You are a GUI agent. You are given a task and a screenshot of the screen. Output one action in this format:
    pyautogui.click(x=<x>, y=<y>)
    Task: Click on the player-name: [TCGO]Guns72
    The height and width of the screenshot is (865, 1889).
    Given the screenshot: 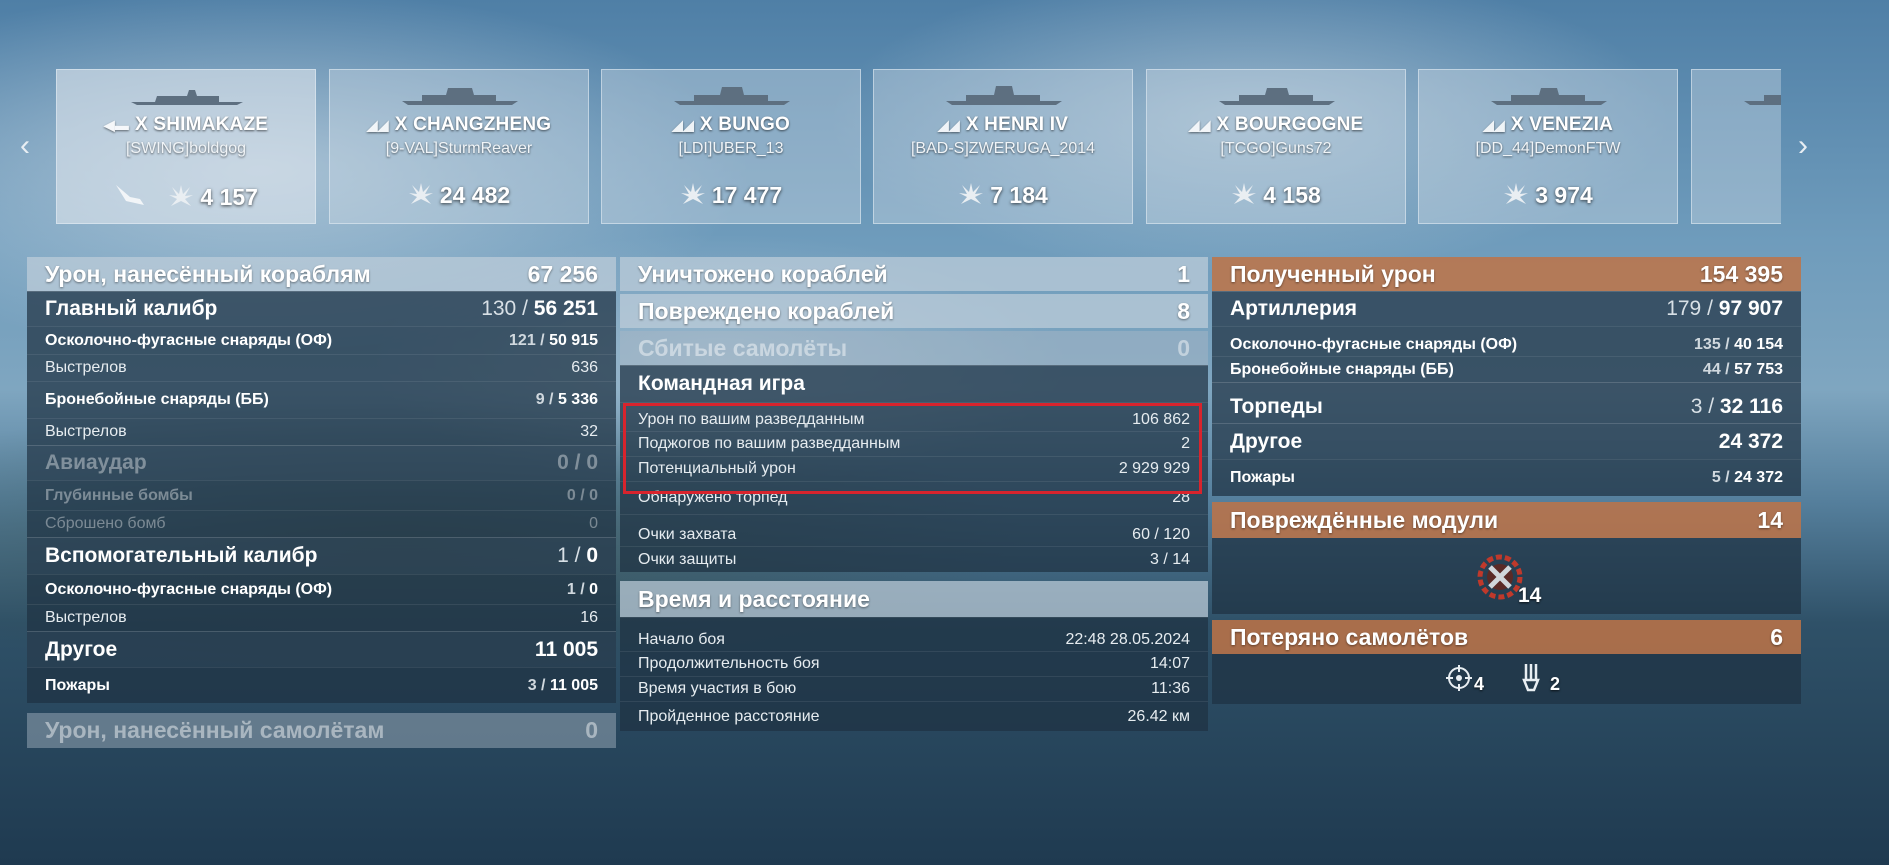 What is the action you would take?
    pyautogui.click(x=1276, y=148)
    